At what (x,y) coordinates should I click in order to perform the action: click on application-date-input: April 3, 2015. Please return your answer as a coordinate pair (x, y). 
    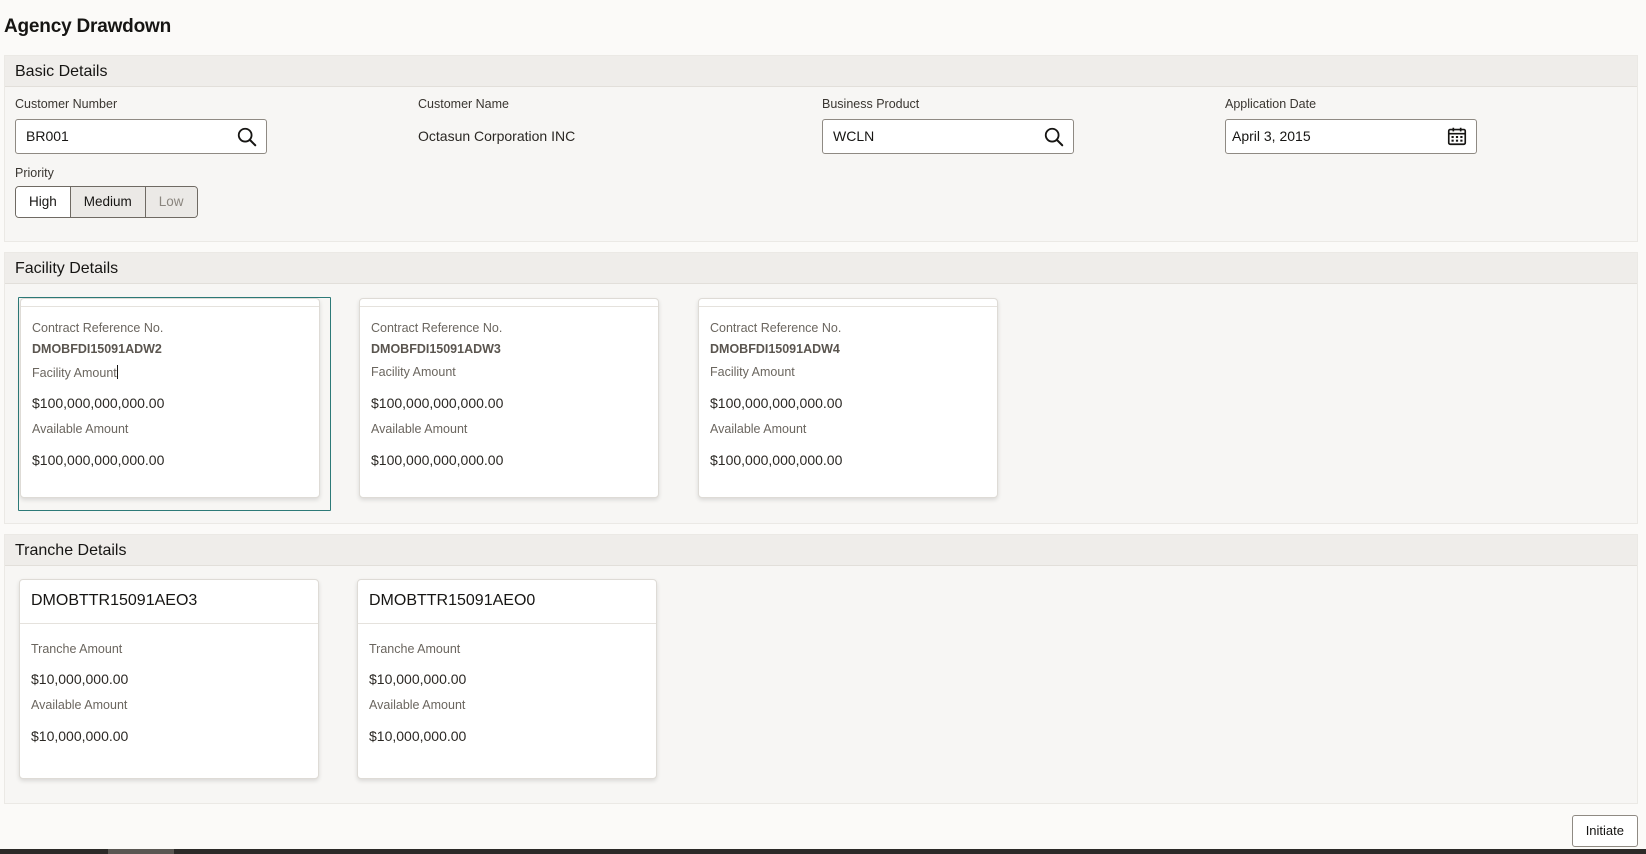
    Looking at the image, I should click on (1351, 136).